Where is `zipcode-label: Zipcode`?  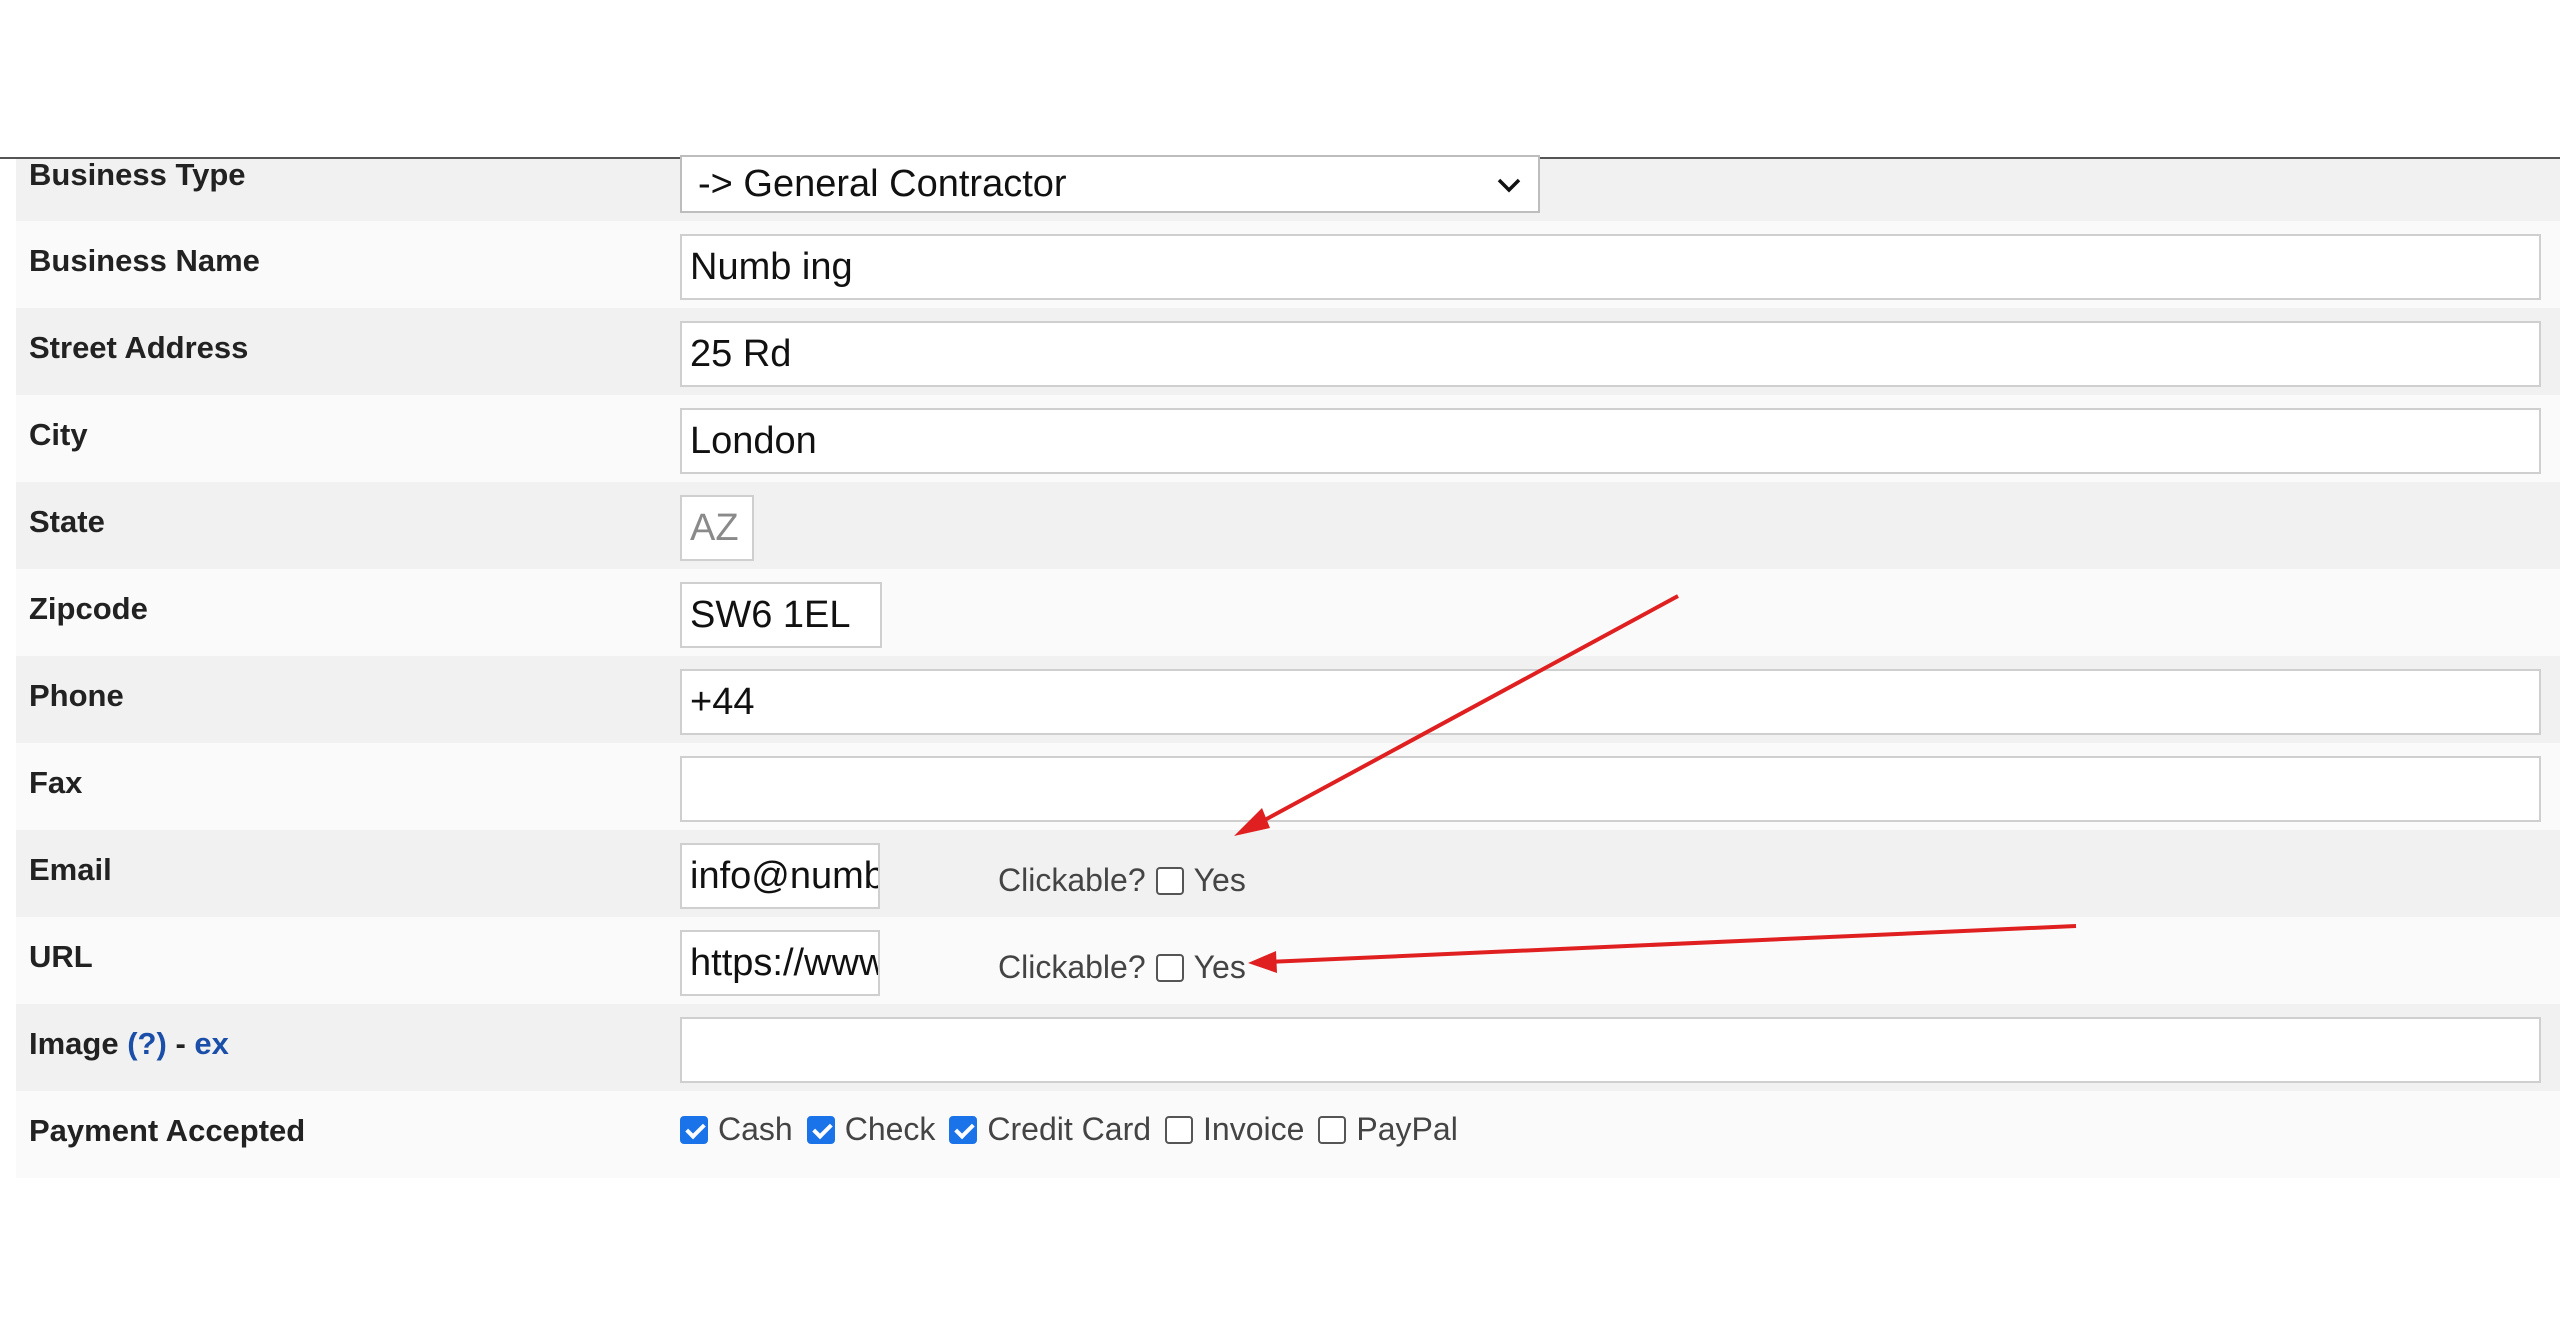
zipcode-label: Zipcode is located at coordinates (88, 608).